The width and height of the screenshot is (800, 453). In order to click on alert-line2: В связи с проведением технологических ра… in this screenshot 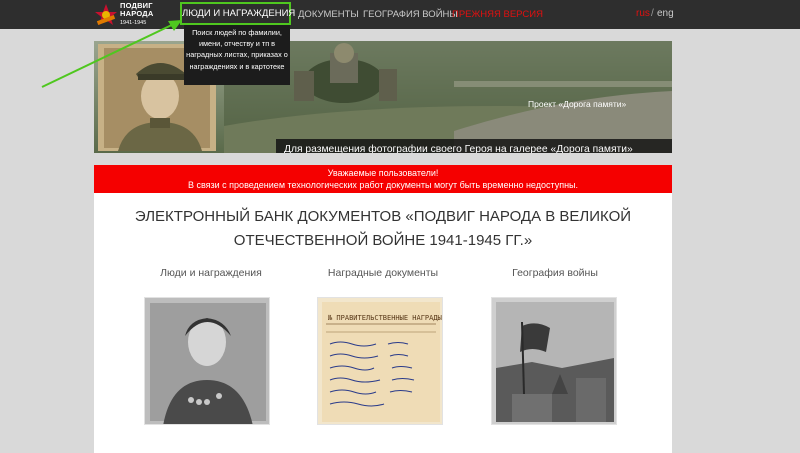, I will do `click(383, 185)`.